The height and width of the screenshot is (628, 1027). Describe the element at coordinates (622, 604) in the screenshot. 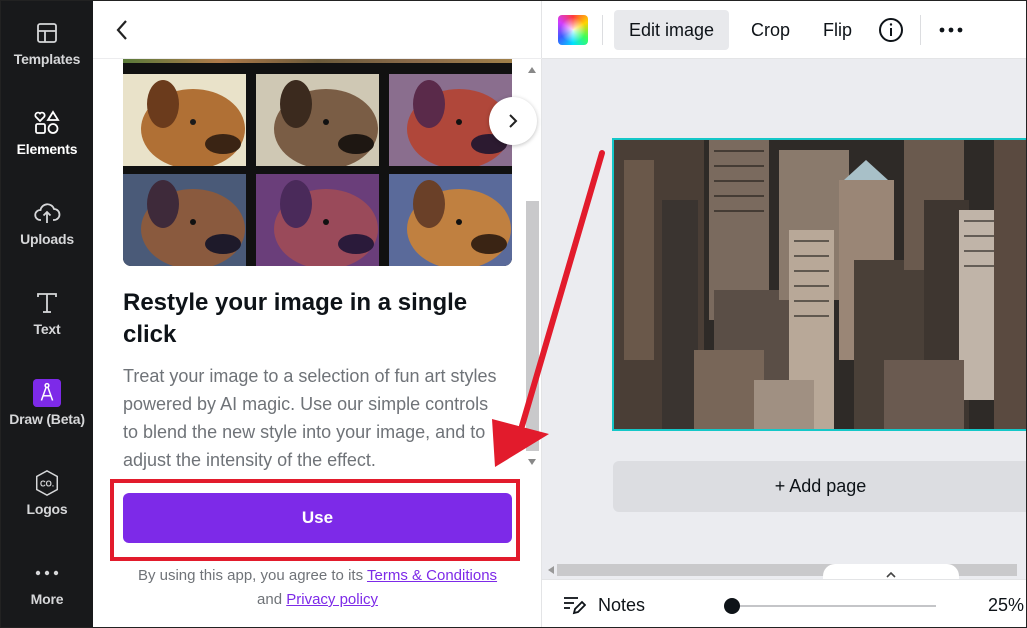

I see `notes-label: Notes` at that location.